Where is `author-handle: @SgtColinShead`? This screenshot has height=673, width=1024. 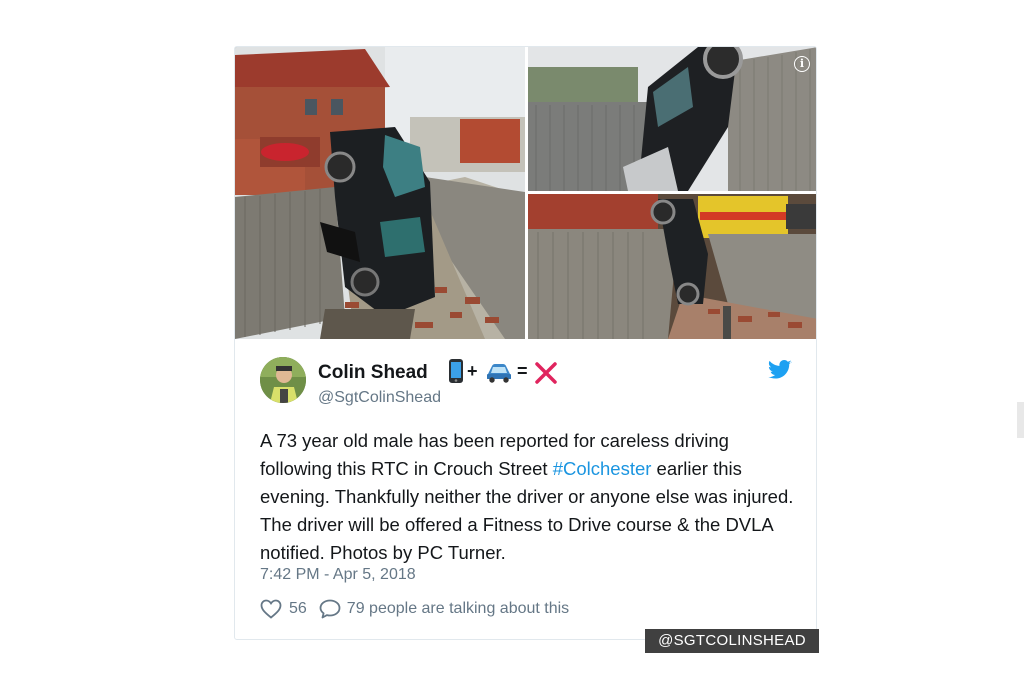 author-handle: @SgtColinShead is located at coordinates (379, 398).